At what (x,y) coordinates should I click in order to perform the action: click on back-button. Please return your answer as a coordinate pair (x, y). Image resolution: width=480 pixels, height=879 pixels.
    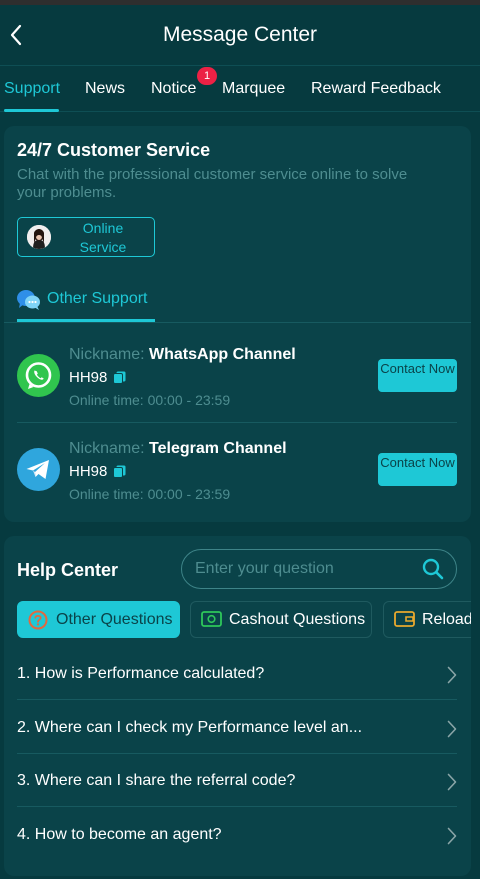
    Looking at the image, I should click on (16, 35).